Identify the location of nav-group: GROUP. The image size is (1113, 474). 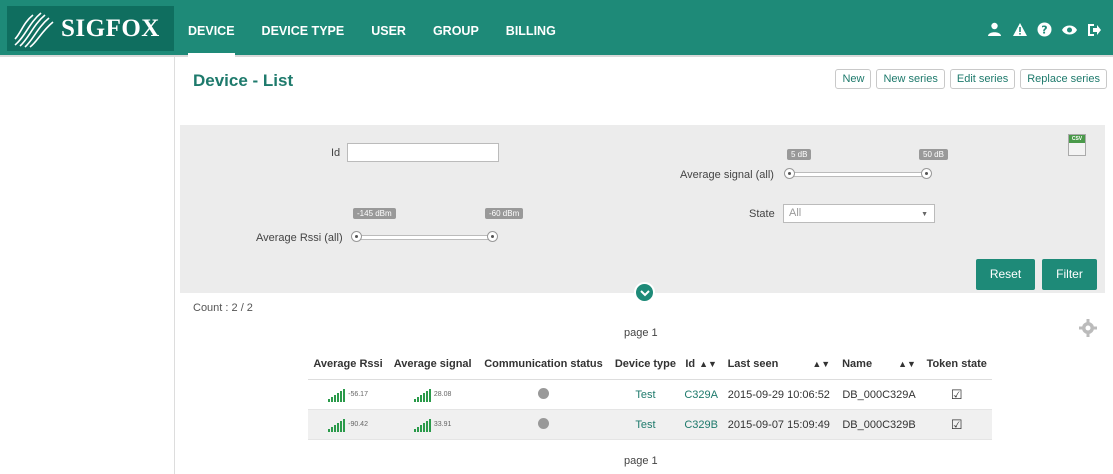
(456, 28).